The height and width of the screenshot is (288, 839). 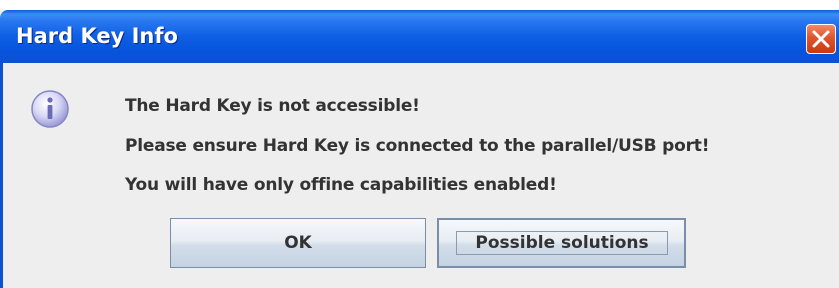 I want to click on window-title: Hard Key Info, so click(x=97, y=36).